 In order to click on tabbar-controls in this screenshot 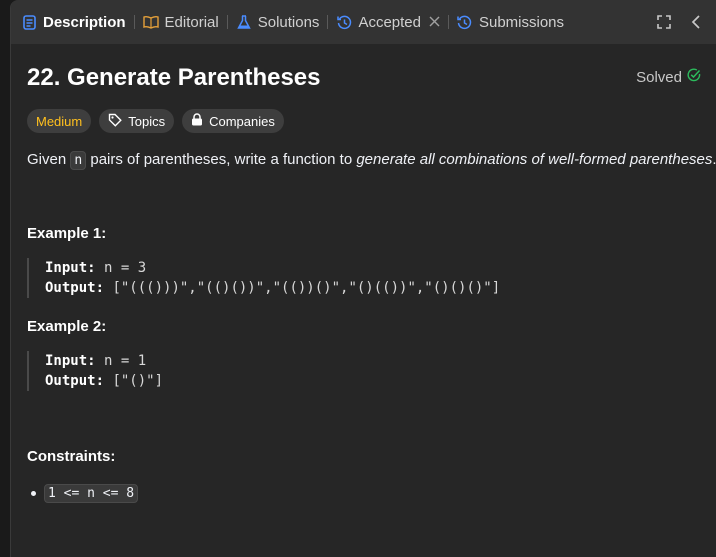, I will do `click(680, 22)`.